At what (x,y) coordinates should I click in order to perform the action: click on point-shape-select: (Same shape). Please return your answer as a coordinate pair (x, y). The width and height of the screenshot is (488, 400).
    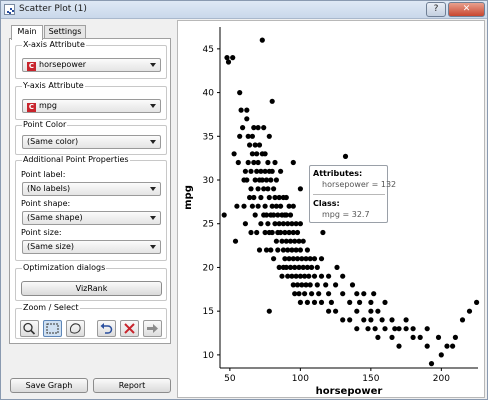
    Looking at the image, I should click on (91, 218).